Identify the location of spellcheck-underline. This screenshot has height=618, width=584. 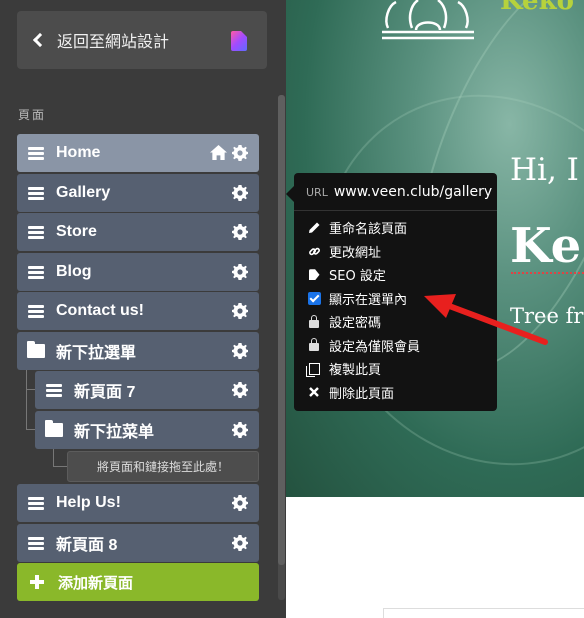
(547, 273).